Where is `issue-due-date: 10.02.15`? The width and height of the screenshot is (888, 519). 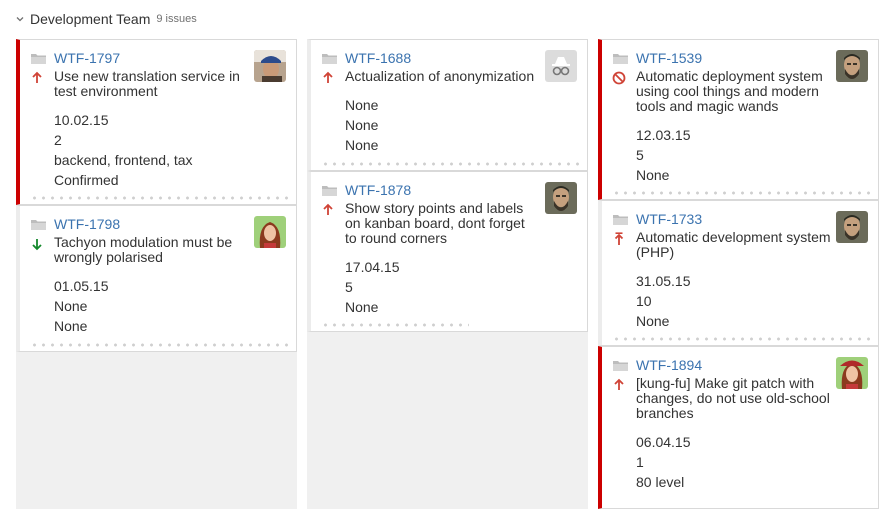 issue-due-date: 10.02.15 is located at coordinates (81, 120).